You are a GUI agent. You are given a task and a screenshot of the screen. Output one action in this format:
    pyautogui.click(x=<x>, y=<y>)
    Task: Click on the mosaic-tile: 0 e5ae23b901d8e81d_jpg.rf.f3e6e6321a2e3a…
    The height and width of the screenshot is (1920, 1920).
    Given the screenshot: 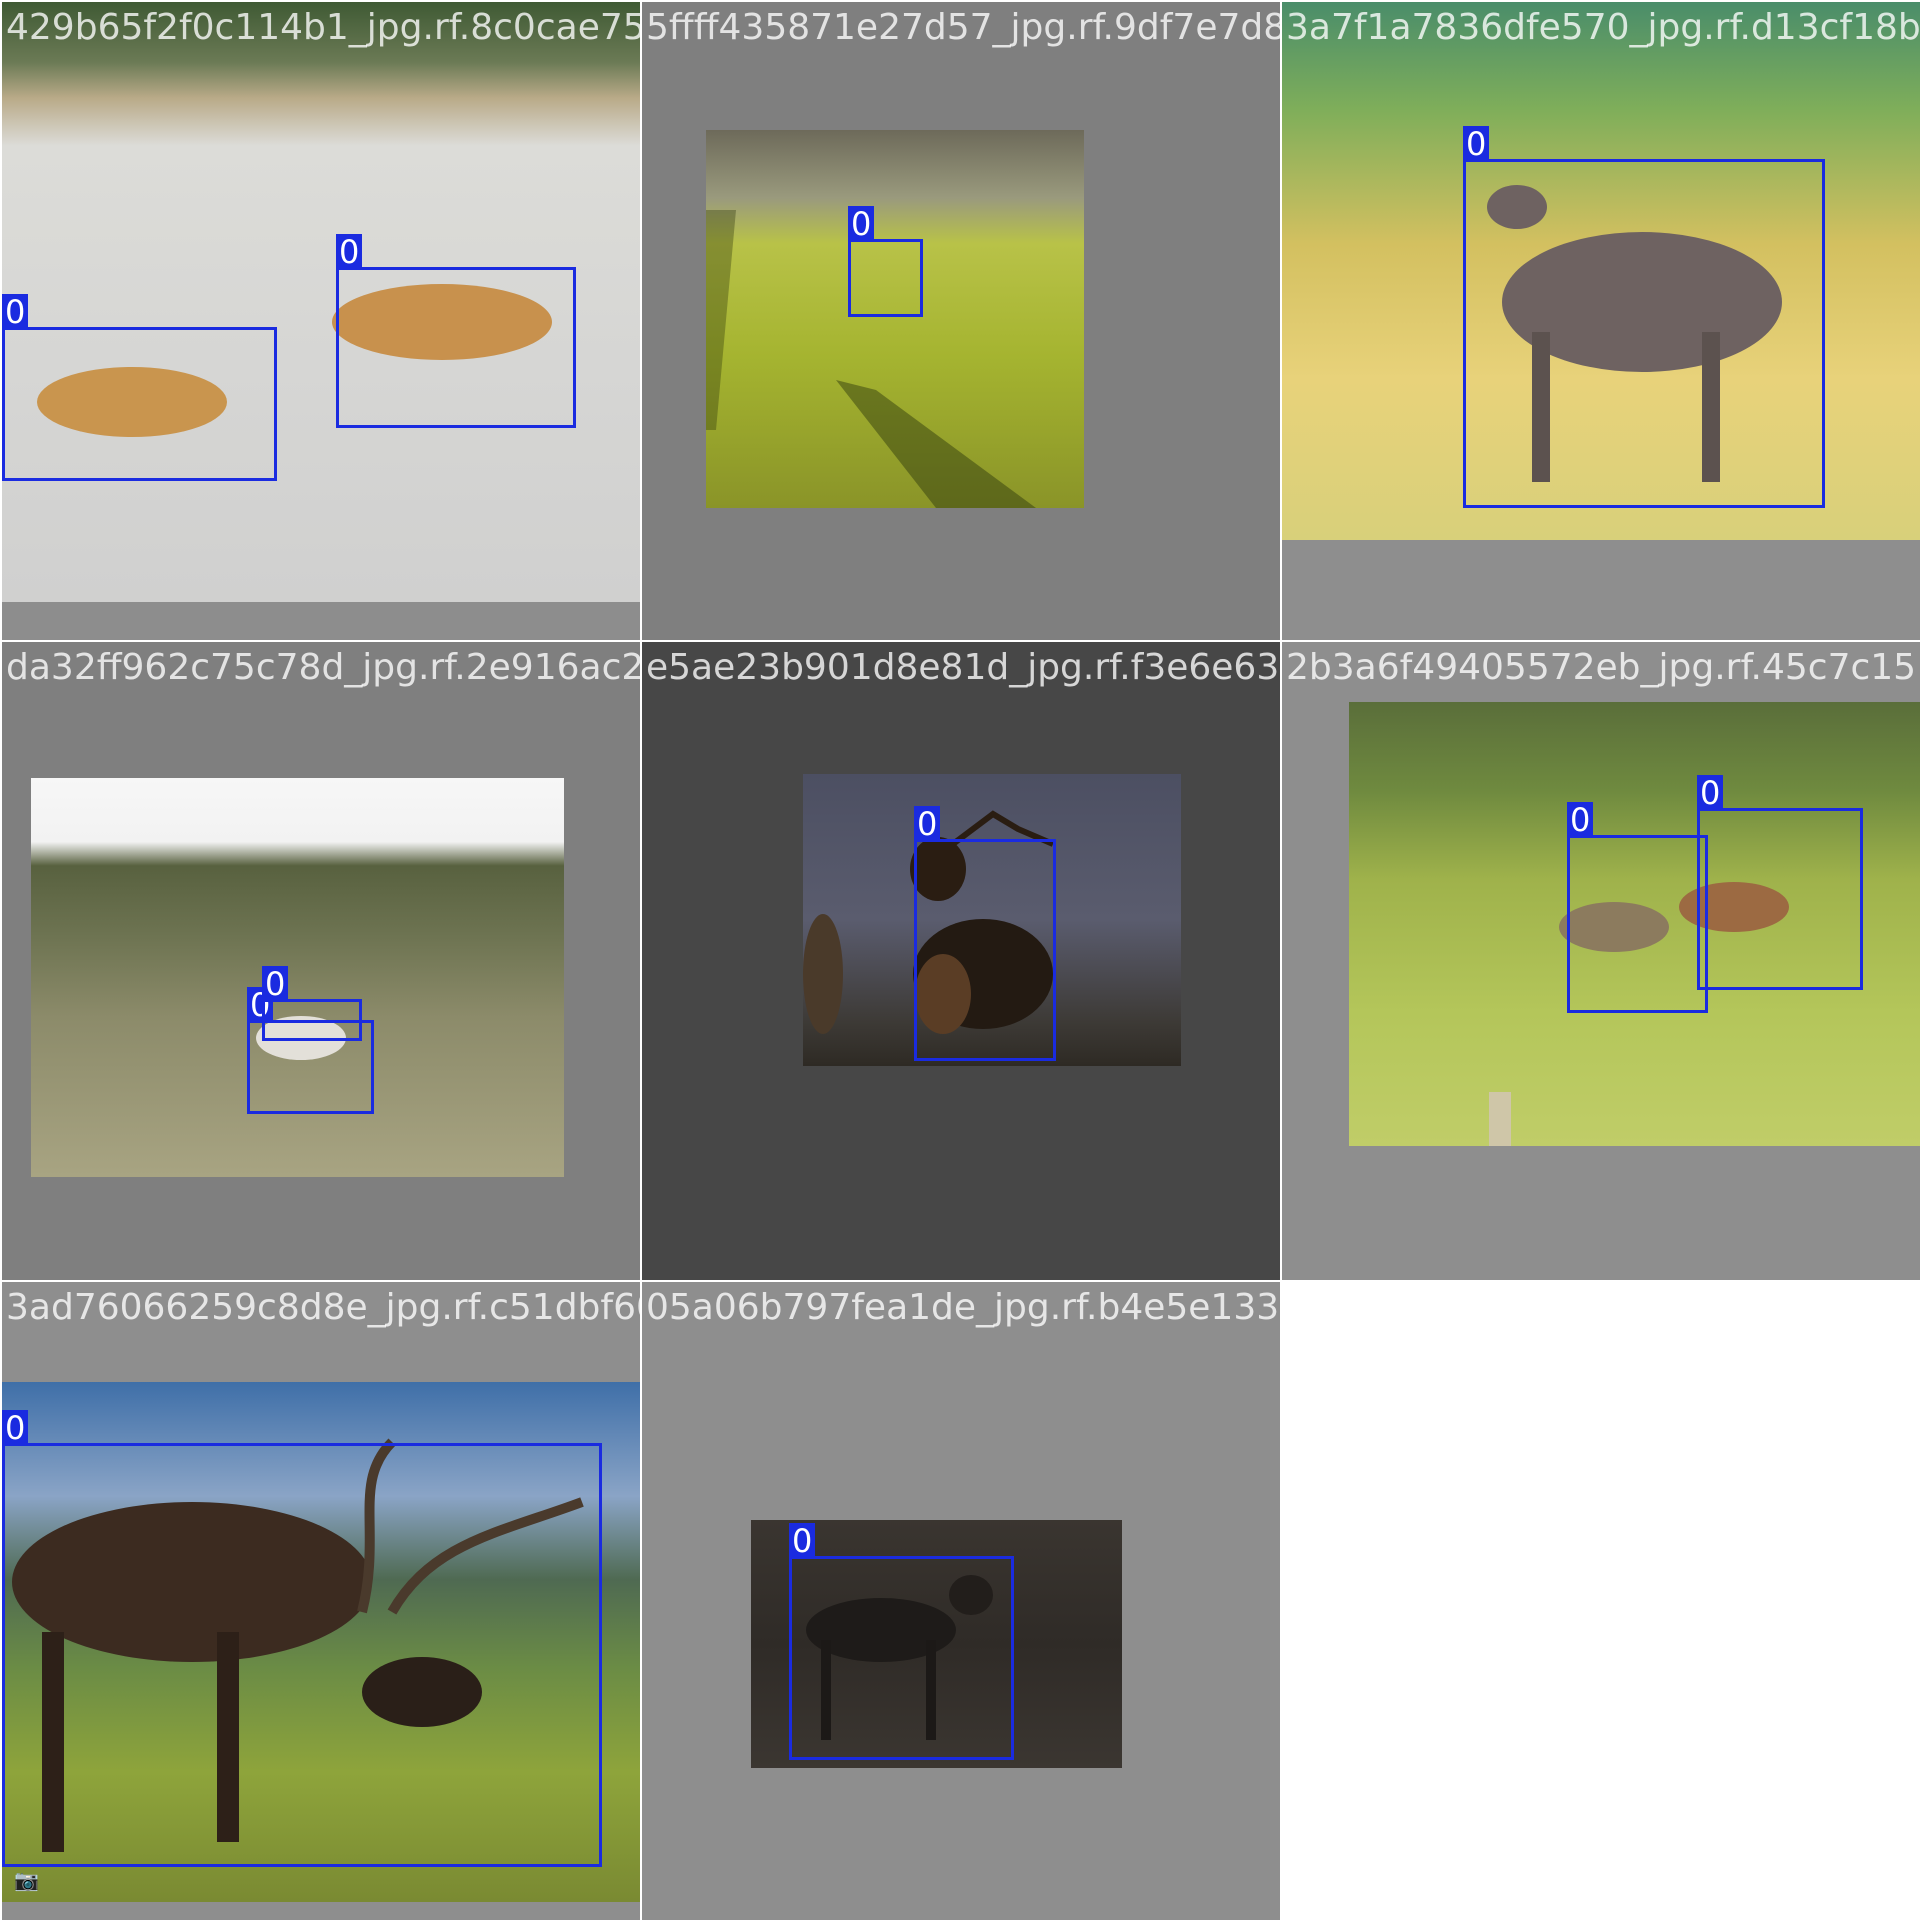 What is the action you would take?
    pyautogui.click(x=961, y=961)
    